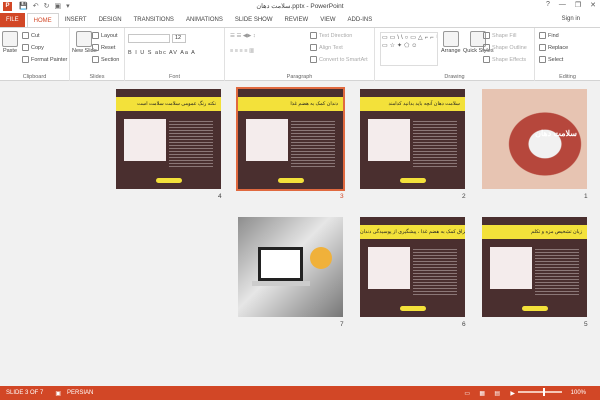 Image resolution: width=600 pixels, height=400 pixels. I want to click on zoom-slider, so click(540, 392).